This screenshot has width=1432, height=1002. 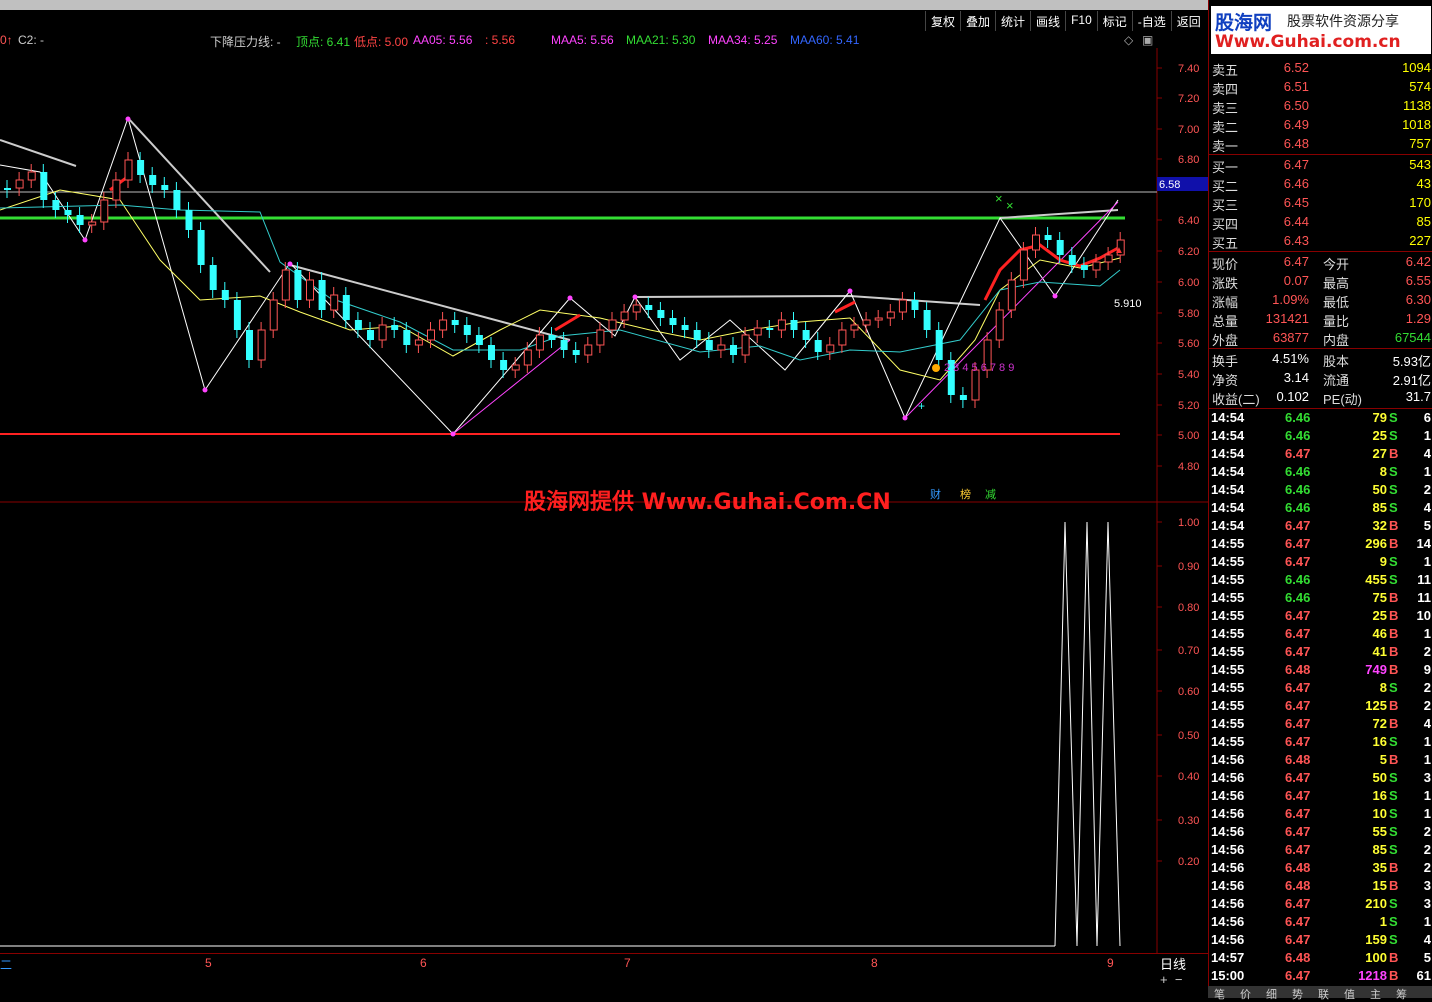 I want to click on stat-row: 外盘 63877 内盘 67544, so click(x=1320, y=338).